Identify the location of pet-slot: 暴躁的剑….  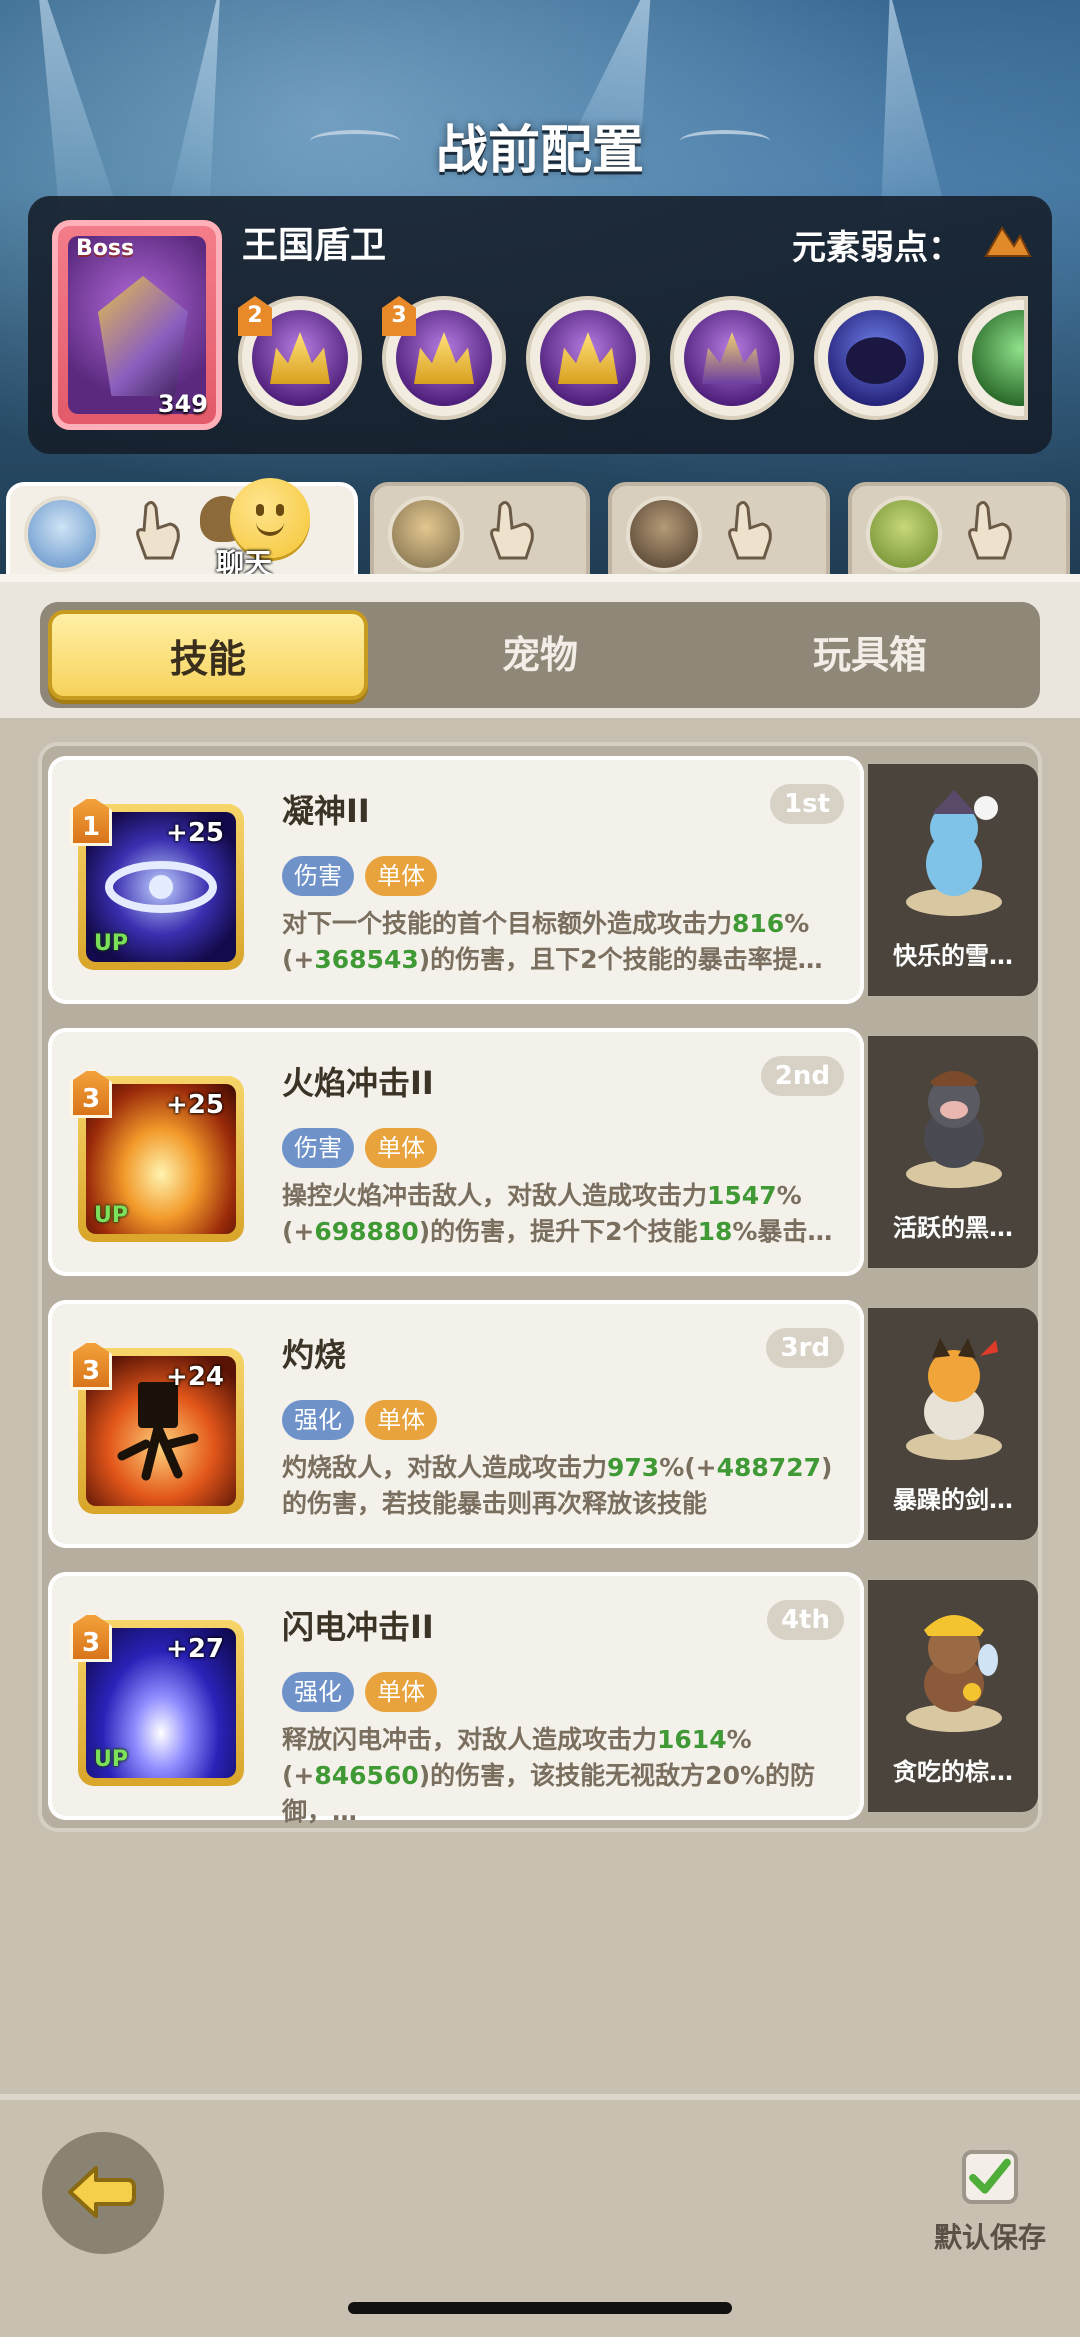
(953, 1424).